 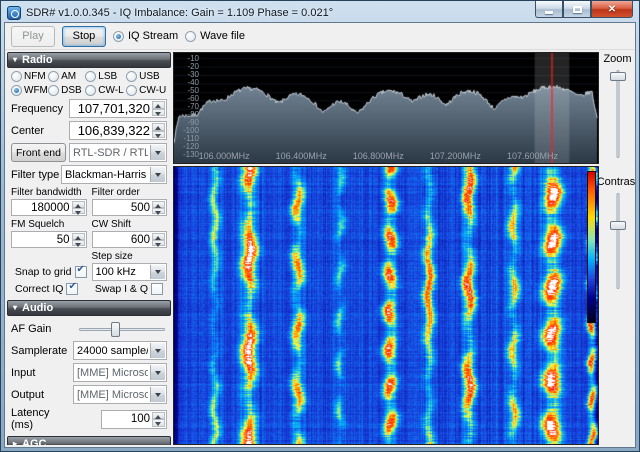 I want to click on filter-order-input: 500, so click(x=129, y=207).